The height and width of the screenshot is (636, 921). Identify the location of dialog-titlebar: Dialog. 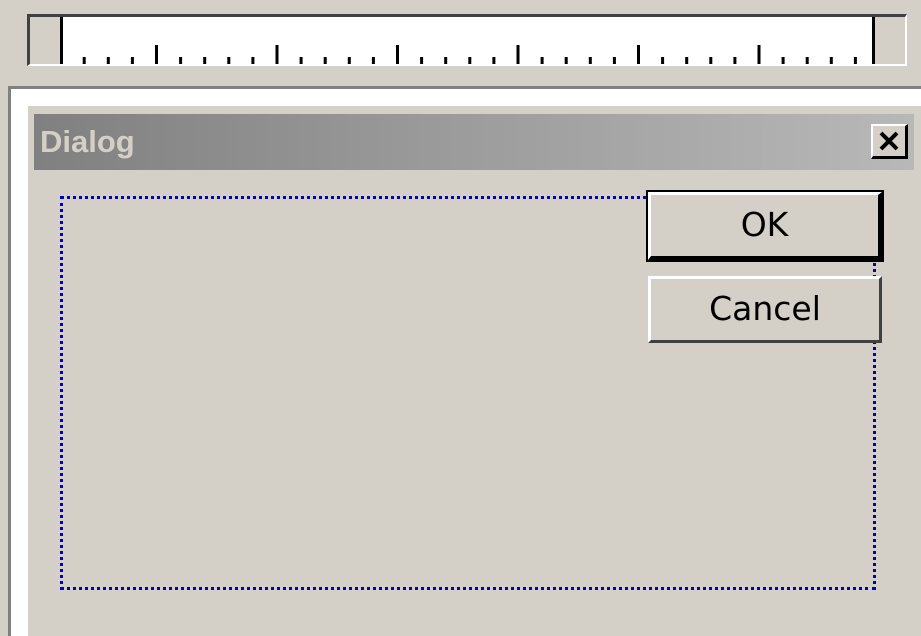
(474, 142).